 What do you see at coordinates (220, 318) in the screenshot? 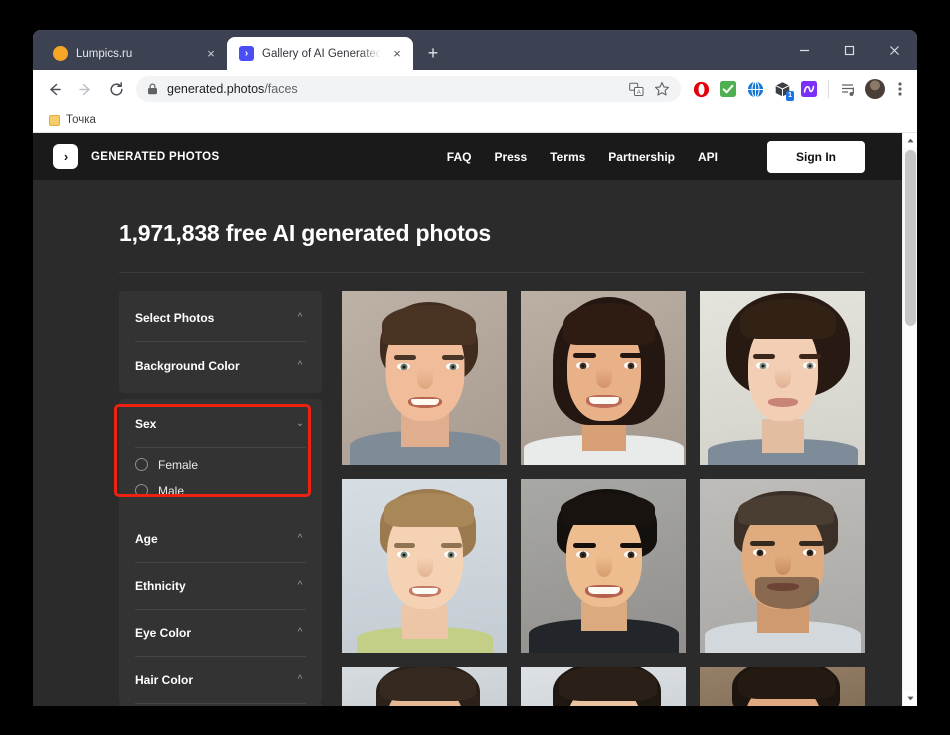
I see `filter-select-photos: Select Photos ^` at bounding box center [220, 318].